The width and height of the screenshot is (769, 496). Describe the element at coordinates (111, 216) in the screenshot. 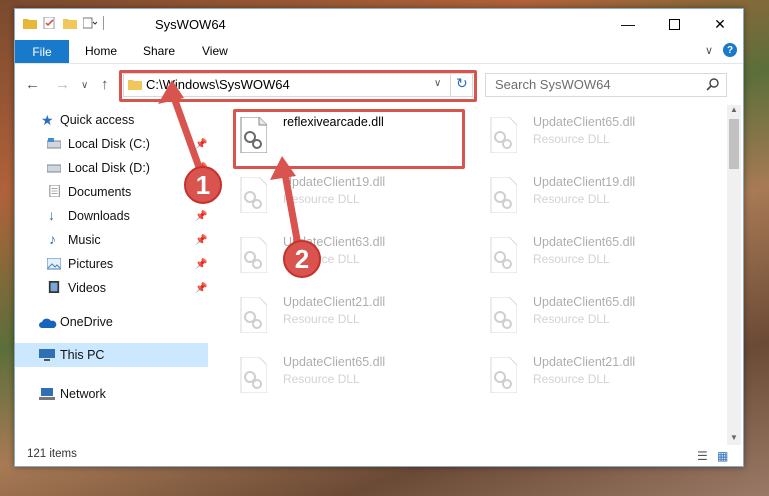

I see `sidebar-item-downloads: ↓ Downloads 📌` at that location.